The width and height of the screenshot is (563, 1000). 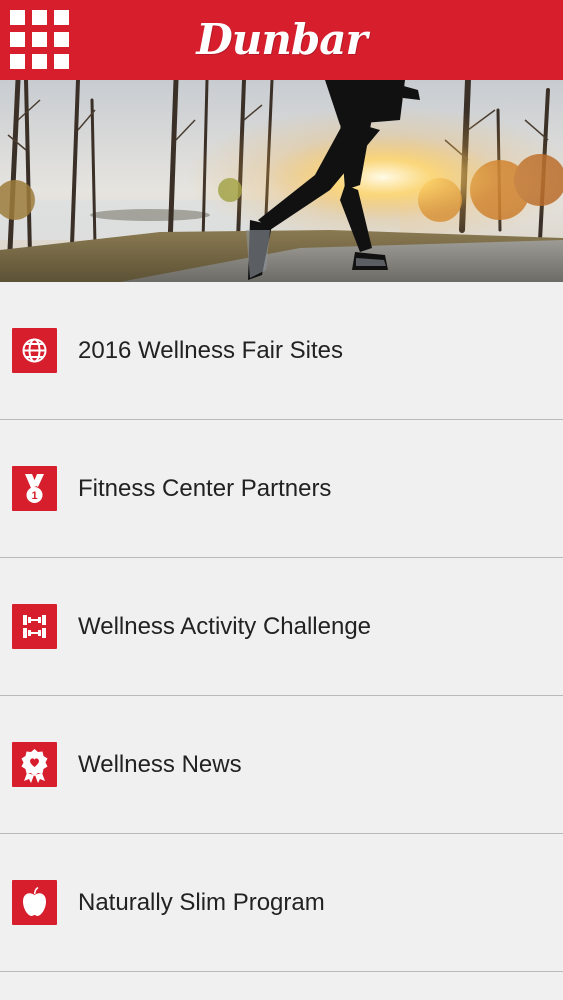 I want to click on menu-item-fitness-center-partners: 1 Fitness Center Partners, so click(x=281, y=489).